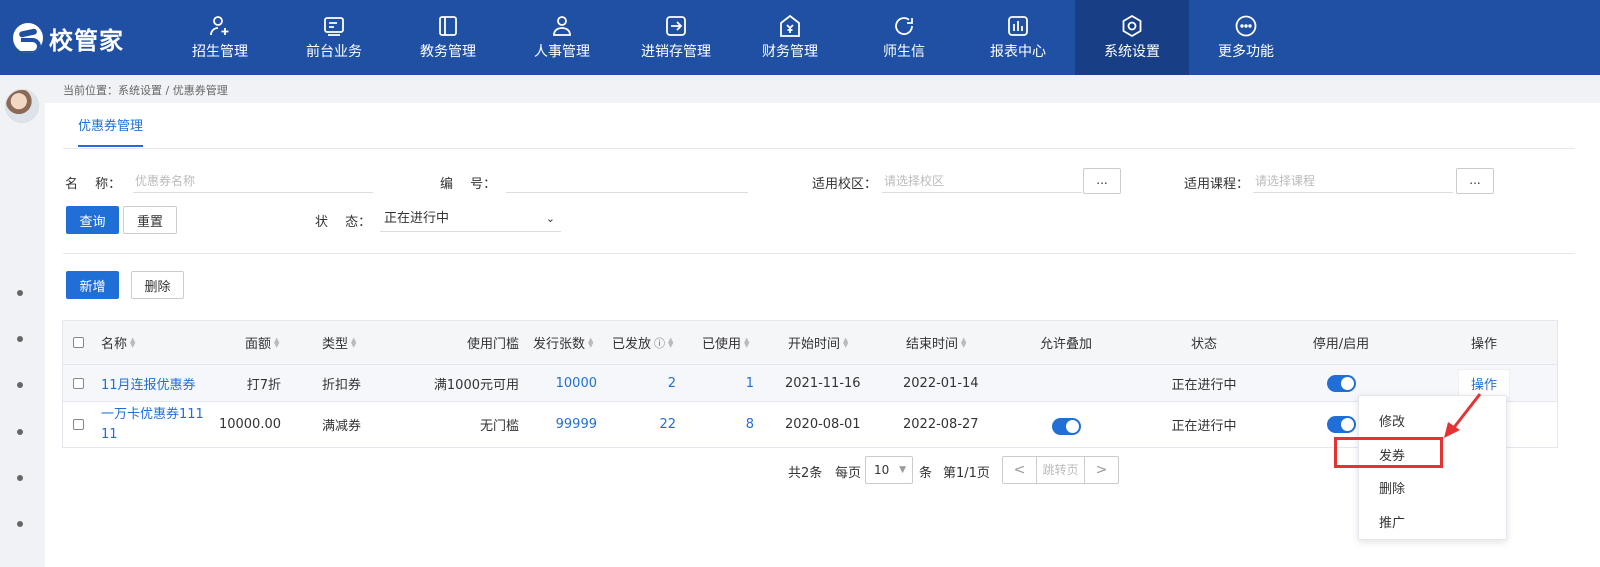 The width and height of the screenshot is (1600, 567). What do you see at coordinates (1392, 487) in the screenshot?
I see `menu-item-delete: 删除` at bounding box center [1392, 487].